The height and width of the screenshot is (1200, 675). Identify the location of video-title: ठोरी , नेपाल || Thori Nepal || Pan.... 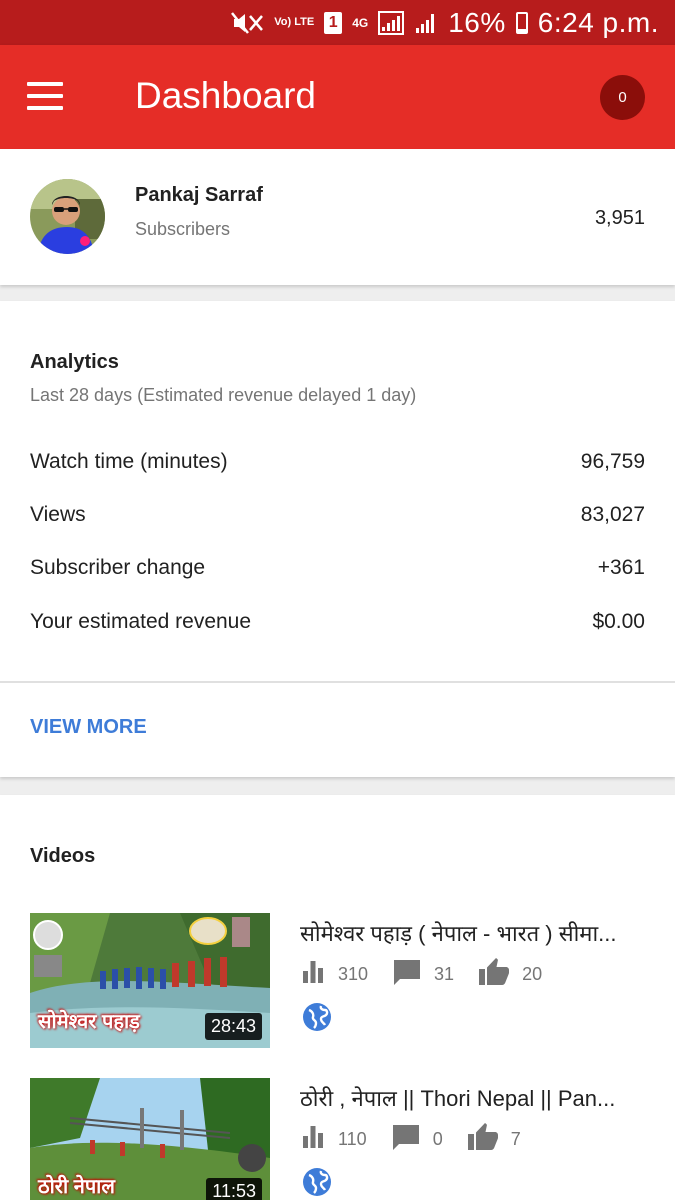
(458, 1098).